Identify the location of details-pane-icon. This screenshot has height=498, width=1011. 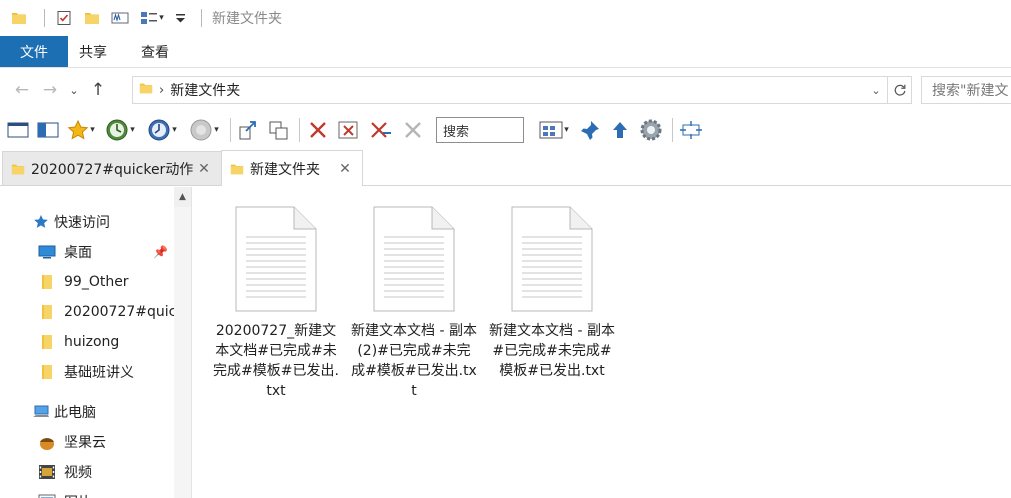
(48, 130).